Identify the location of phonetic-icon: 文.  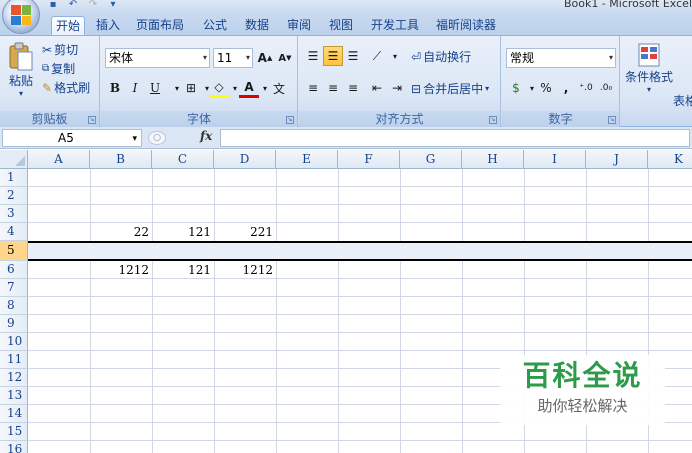
(279, 88).